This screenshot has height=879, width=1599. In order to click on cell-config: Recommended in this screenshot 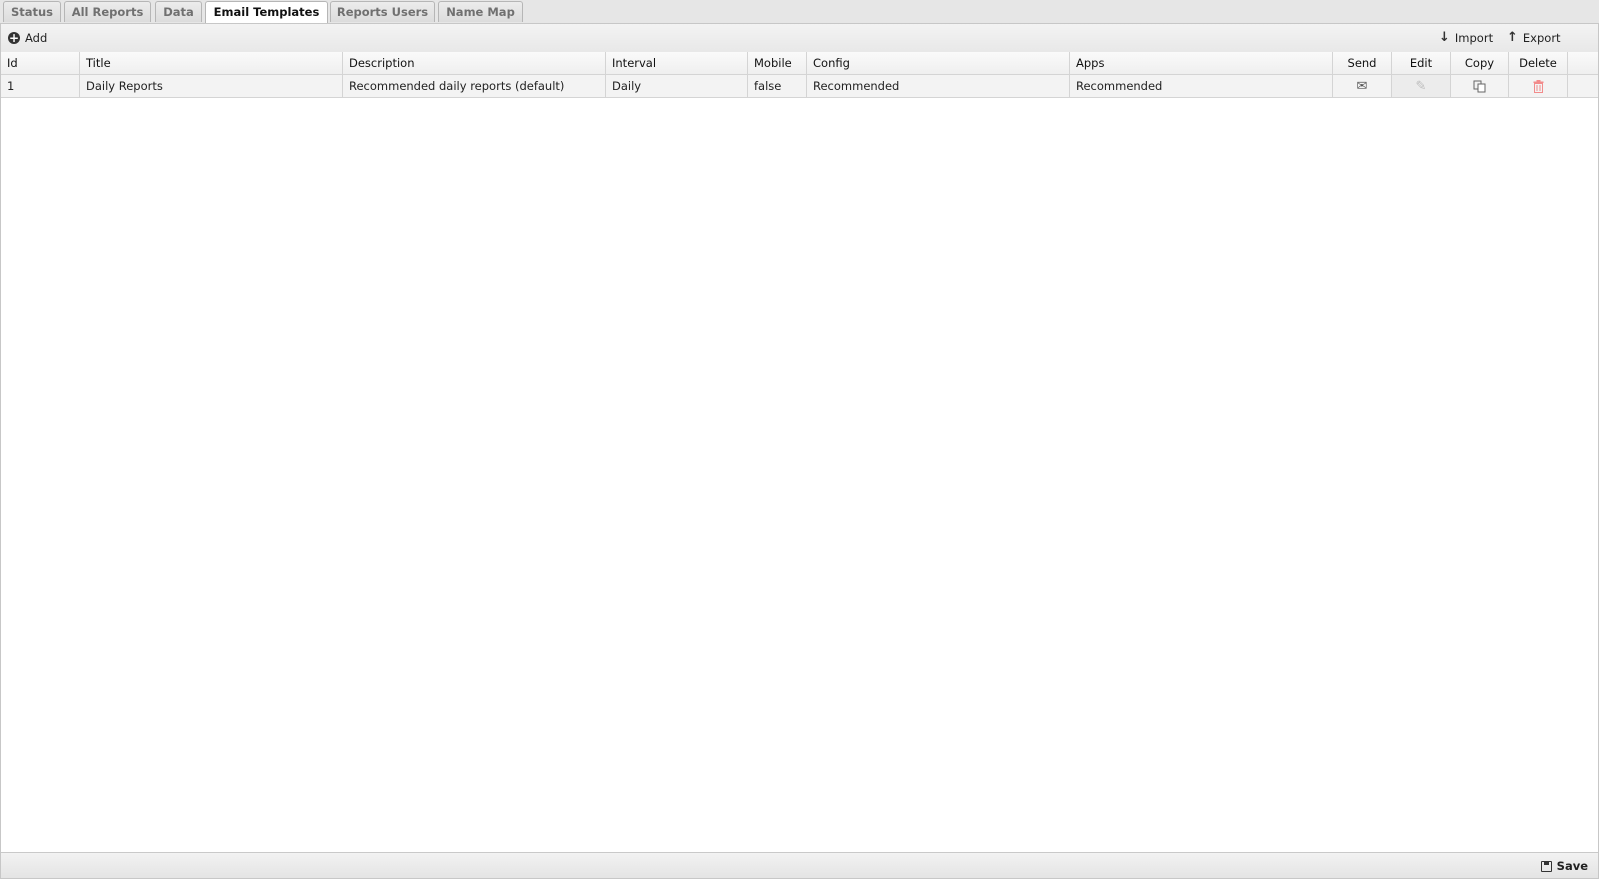, I will do `click(938, 86)`.